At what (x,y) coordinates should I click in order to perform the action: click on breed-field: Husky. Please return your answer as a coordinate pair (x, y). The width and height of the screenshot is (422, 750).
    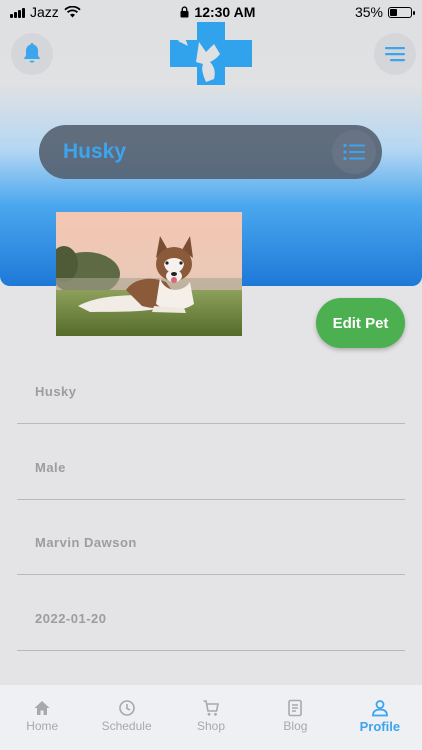
    Looking at the image, I should click on (211, 404).